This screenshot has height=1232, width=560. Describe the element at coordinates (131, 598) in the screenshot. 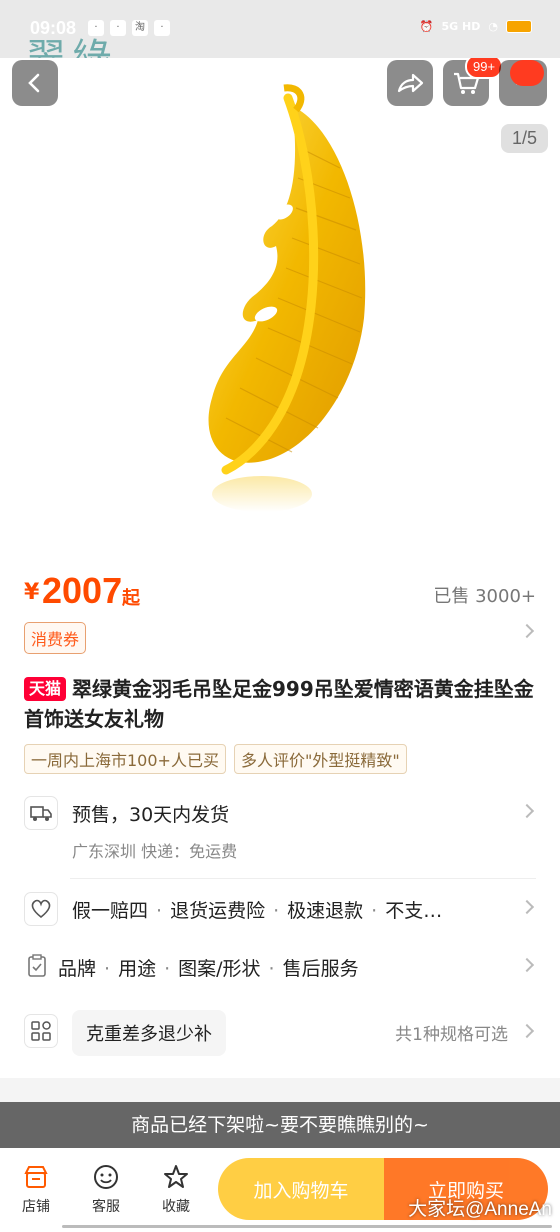

I see `price-suffix: 起` at that location.